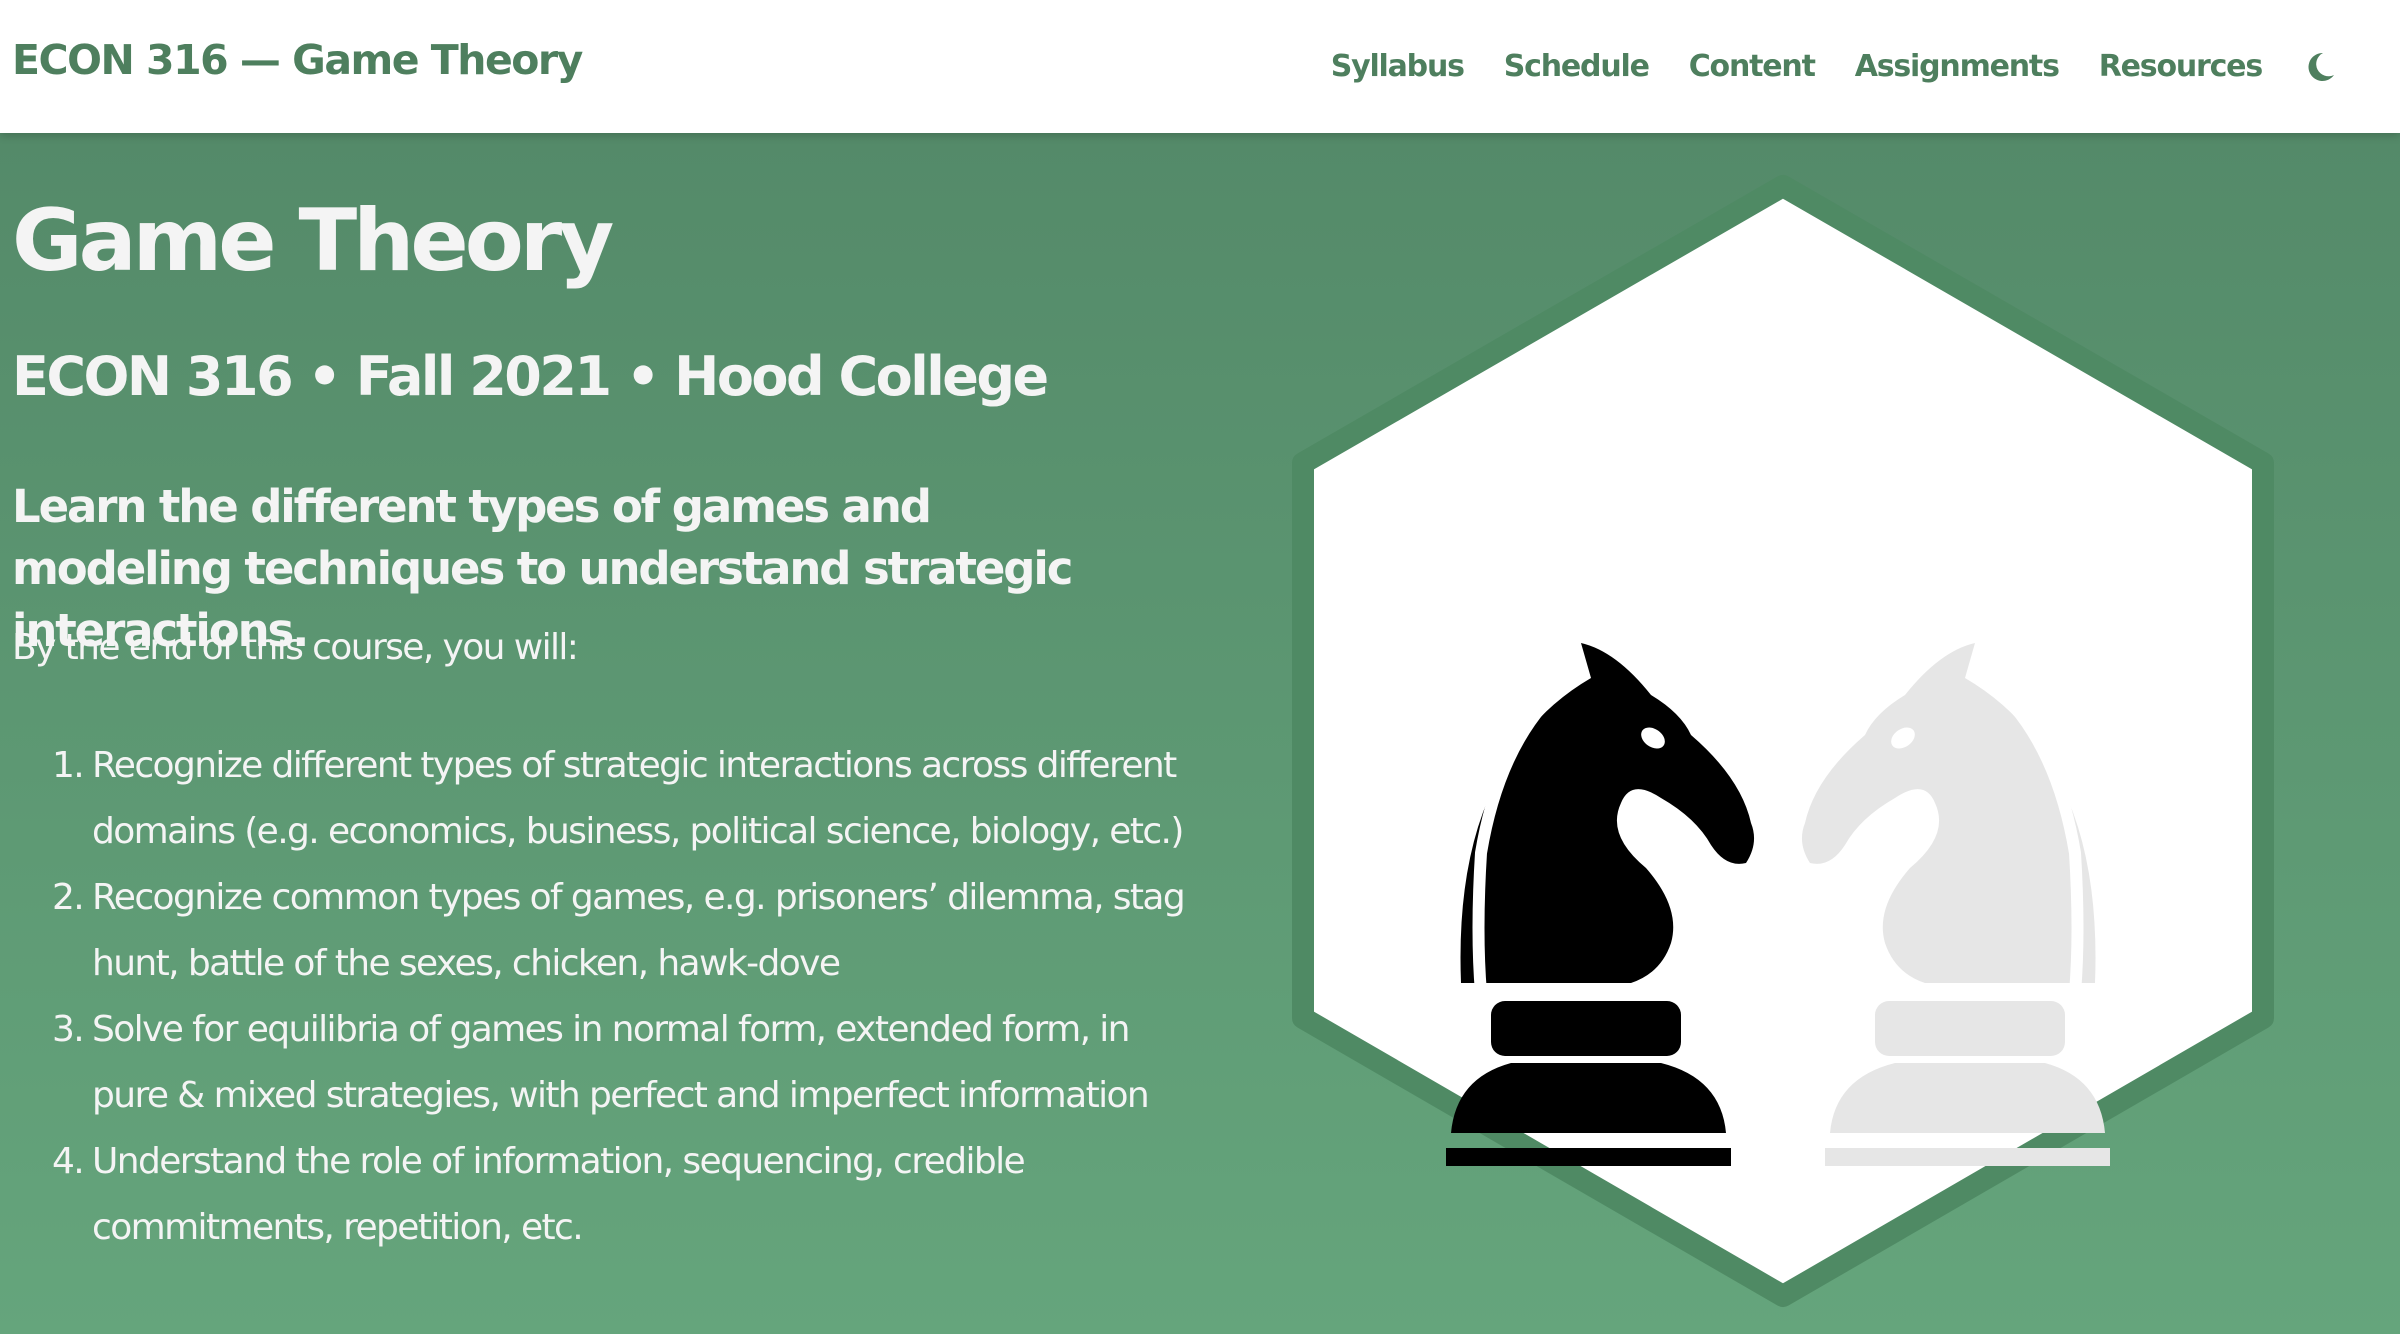  I want to click on nav-link-assignments: Assignments, so click(1957, 66).